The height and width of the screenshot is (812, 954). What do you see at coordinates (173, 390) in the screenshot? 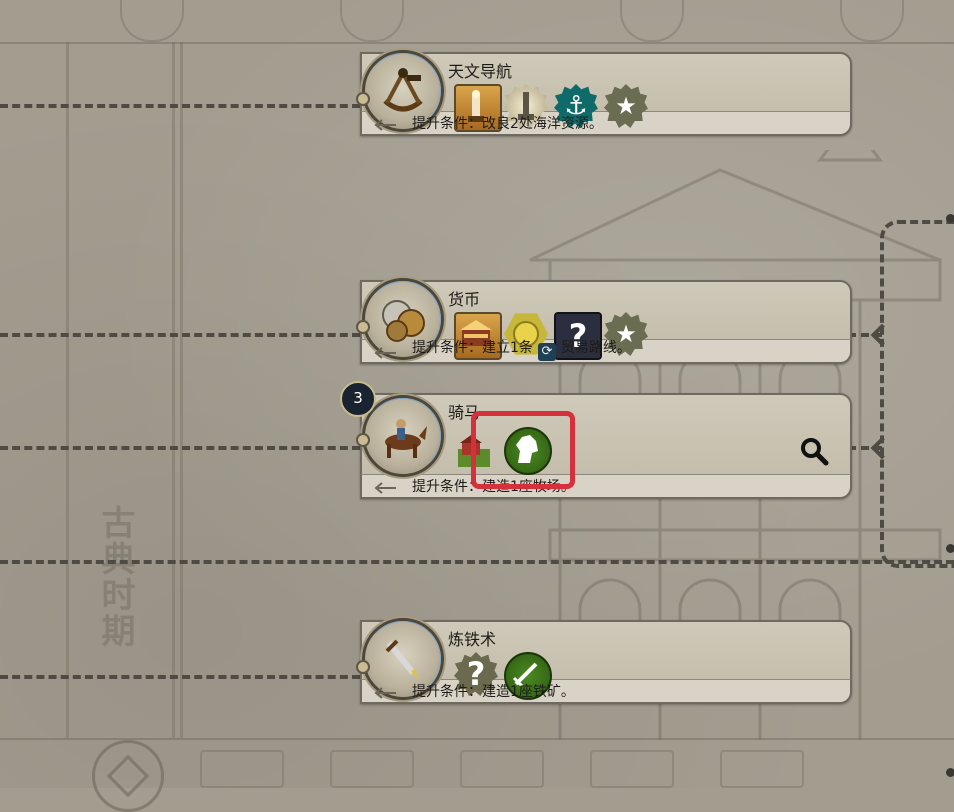
I see `era-column-line-mid` at bounding box center [173, 390].